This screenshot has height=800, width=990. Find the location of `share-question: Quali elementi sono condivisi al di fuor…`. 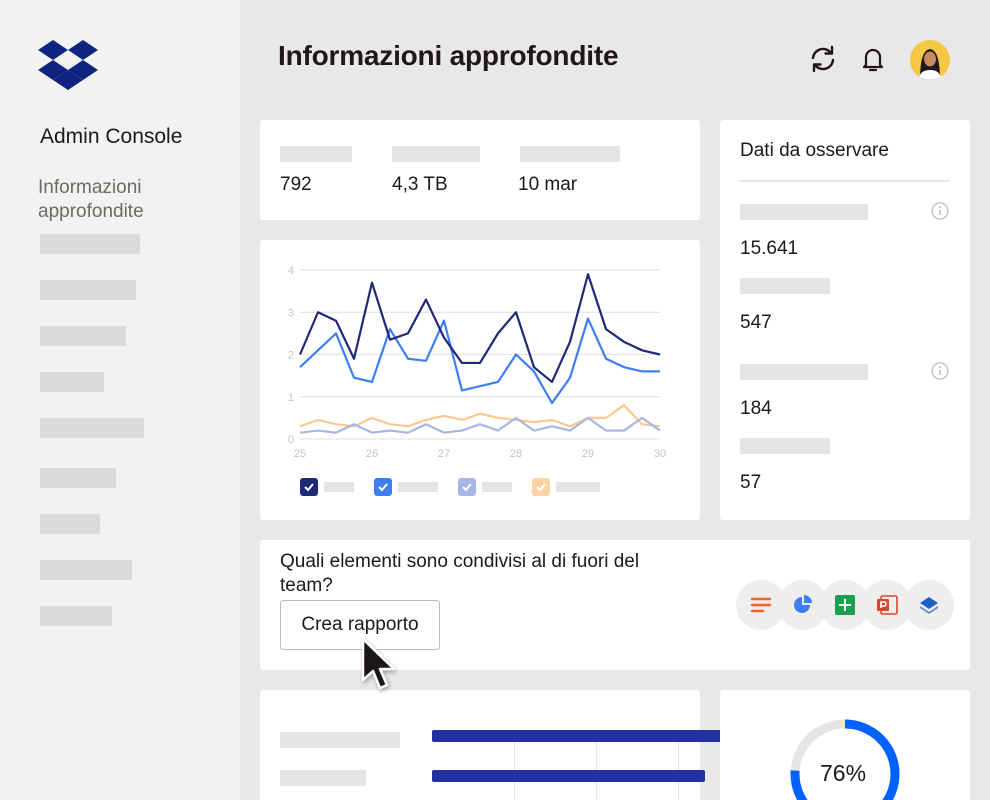

share-question: Quali elementi sono condivisi al di fuor… is located at coordinates (460, 573).